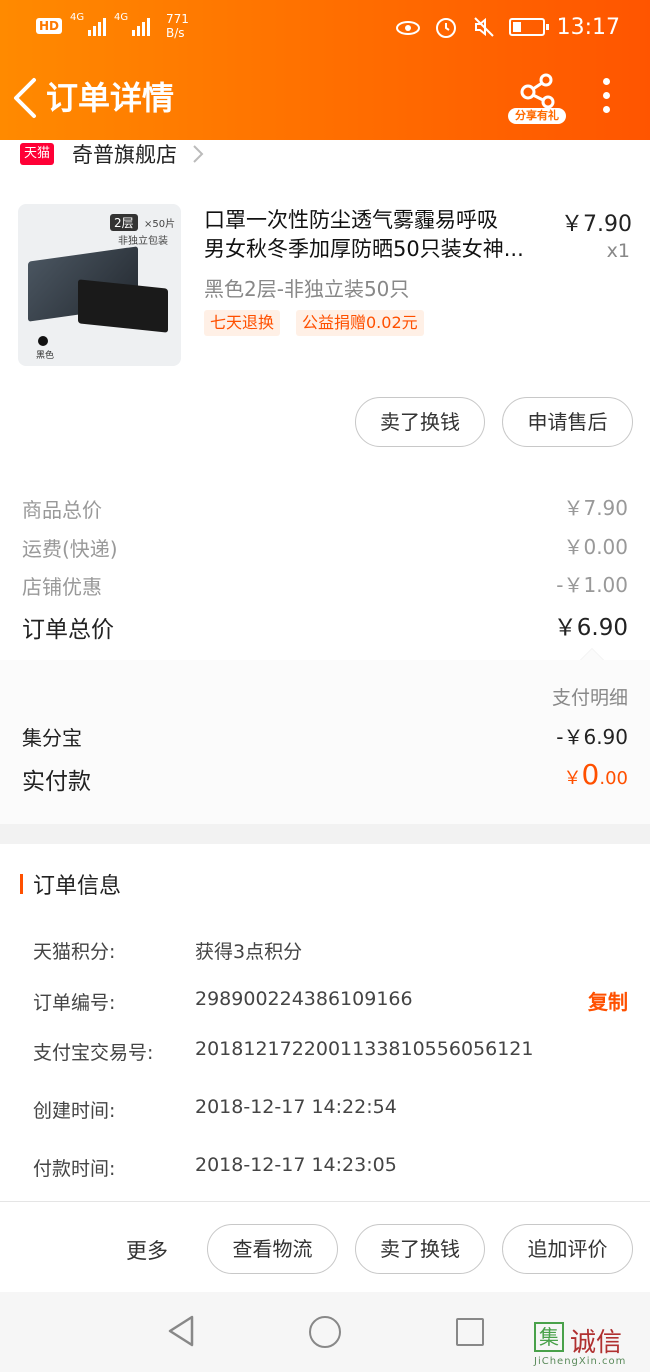 The width and height of the screenshot is (650, 1372). Describe the element at coordinates (608, 1000) in the screenshot. I see `copy-button: 复制` at that location.